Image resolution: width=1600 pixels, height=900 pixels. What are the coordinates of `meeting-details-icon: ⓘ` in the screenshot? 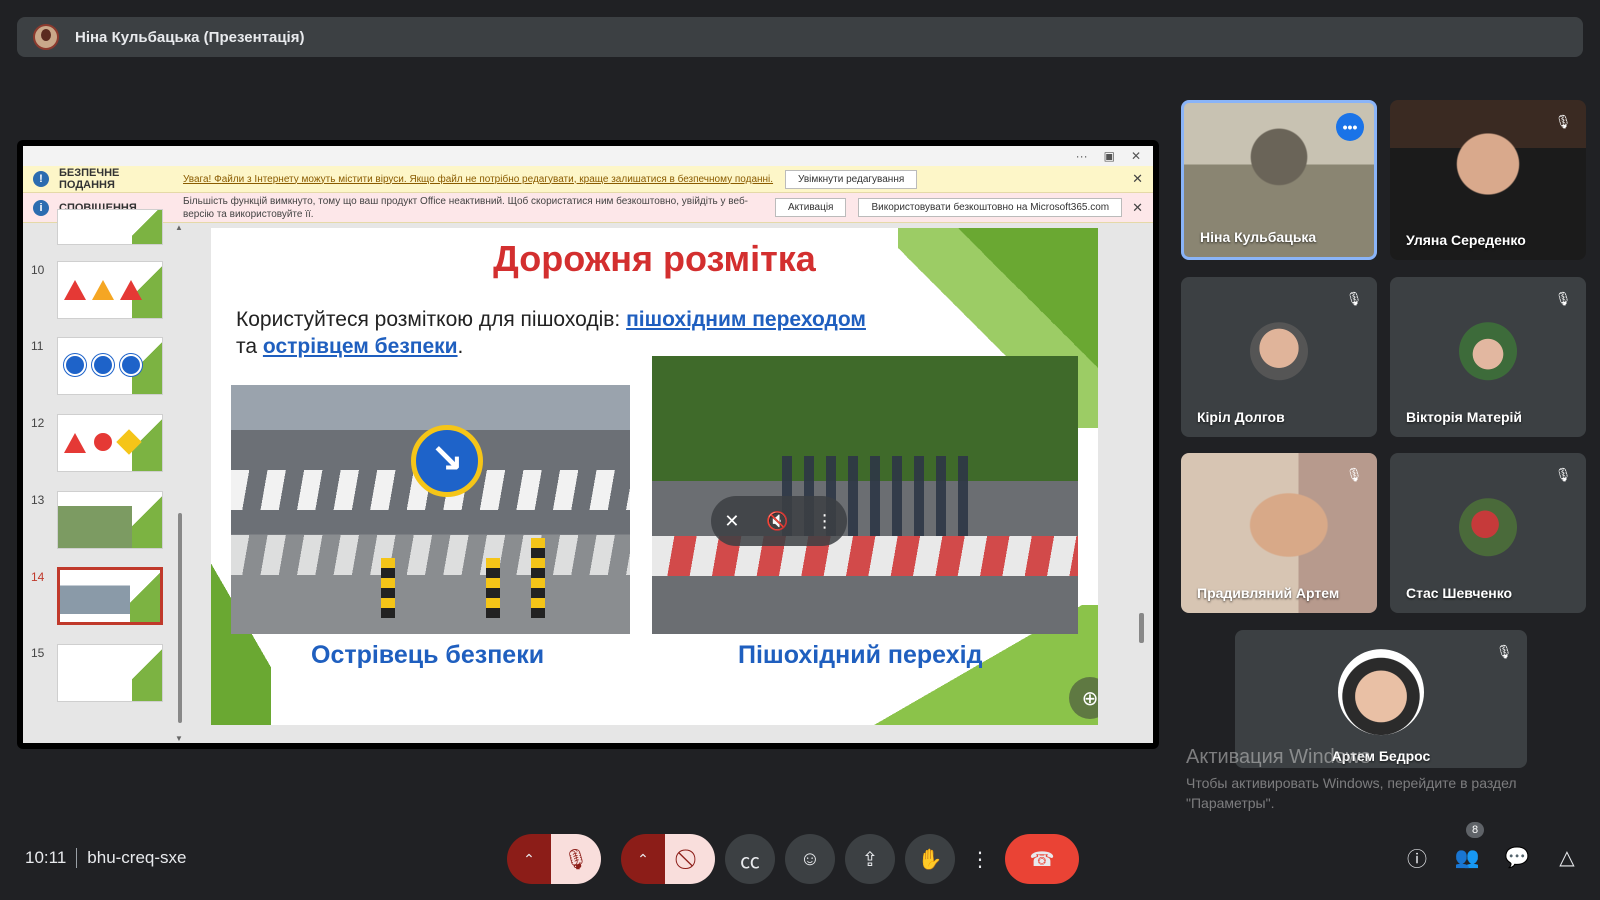 It's located at (1417, 857).